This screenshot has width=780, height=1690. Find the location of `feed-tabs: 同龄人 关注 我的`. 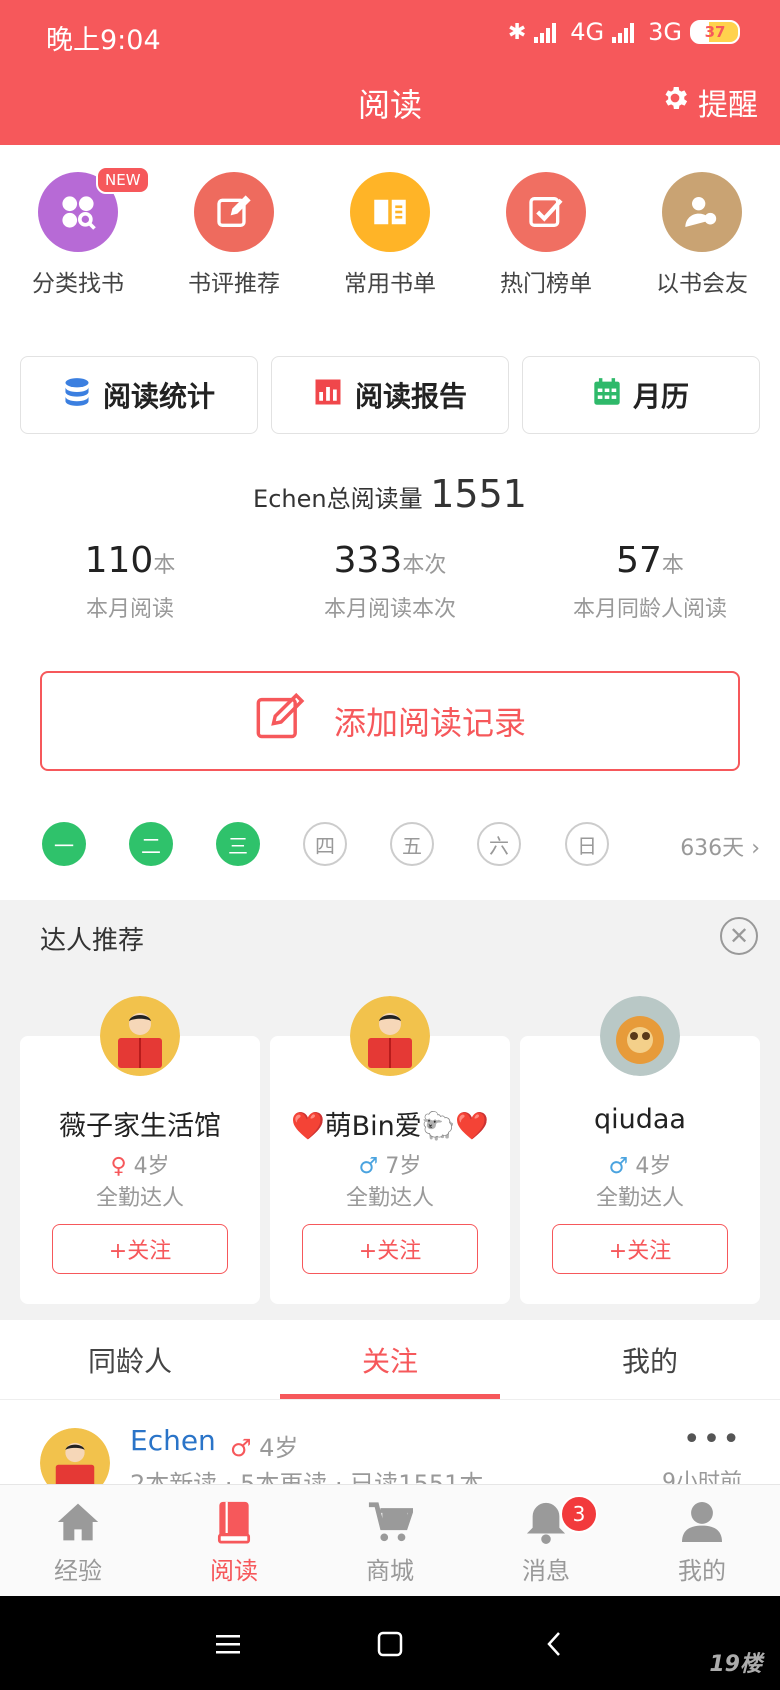

feed-tabs: 同龄人 关注 我的 is located at coordinates (390, 1360).